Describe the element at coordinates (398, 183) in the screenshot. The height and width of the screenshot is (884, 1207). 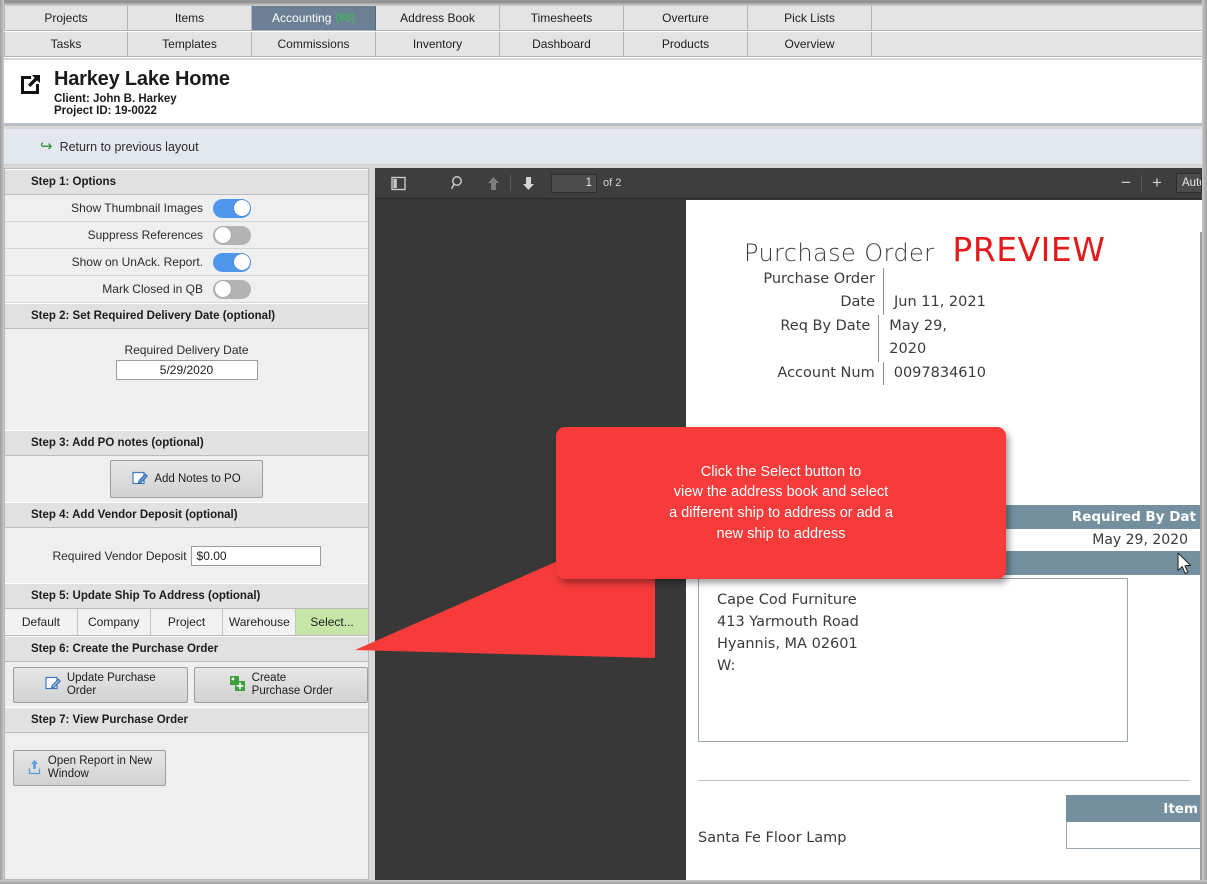
I see `sidebar-toggle-icon` at that location.